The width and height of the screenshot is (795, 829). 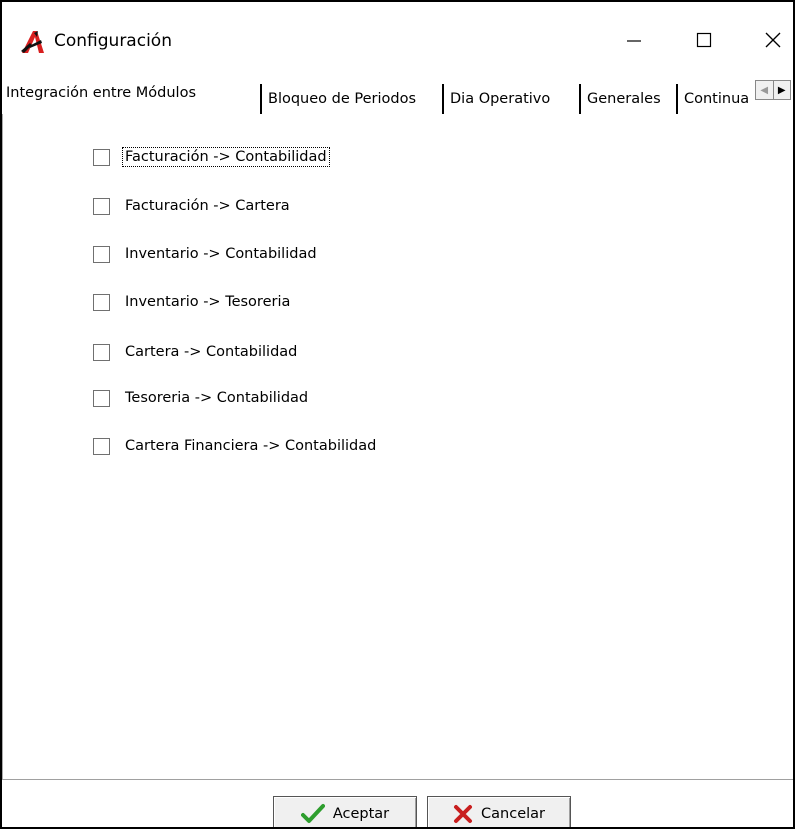 I want to click on close-button, so click(x=773, y=40).